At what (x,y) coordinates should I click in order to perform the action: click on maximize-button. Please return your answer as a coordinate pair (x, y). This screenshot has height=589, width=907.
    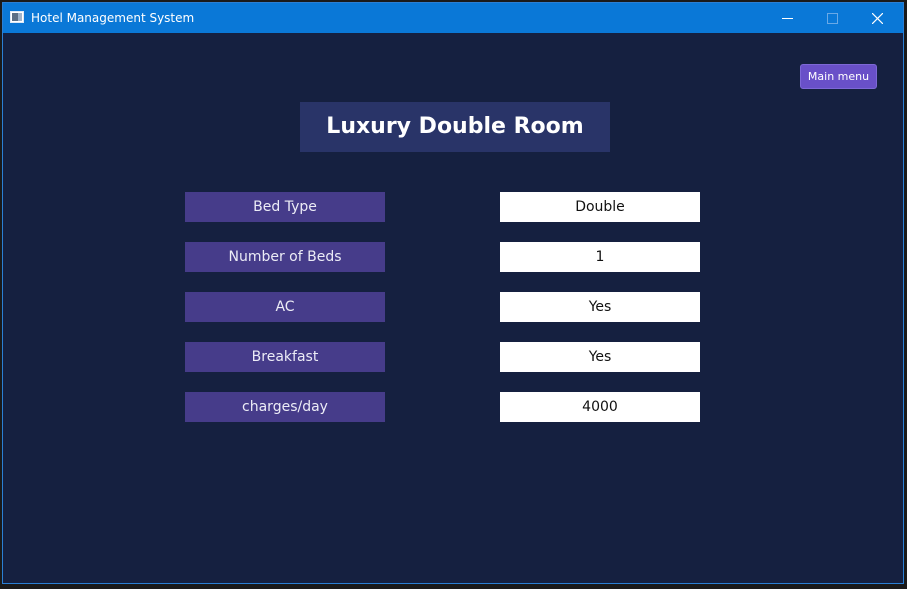
    Looking at the image, I should click on (832, 18).